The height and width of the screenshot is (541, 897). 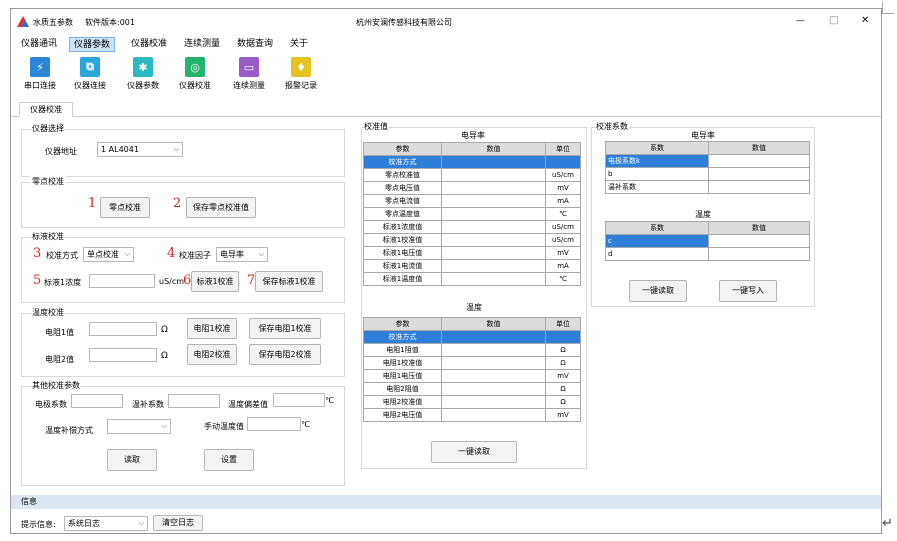 I want to click on table-row: 标液1电流值 mA, so click(x=472, y=266).